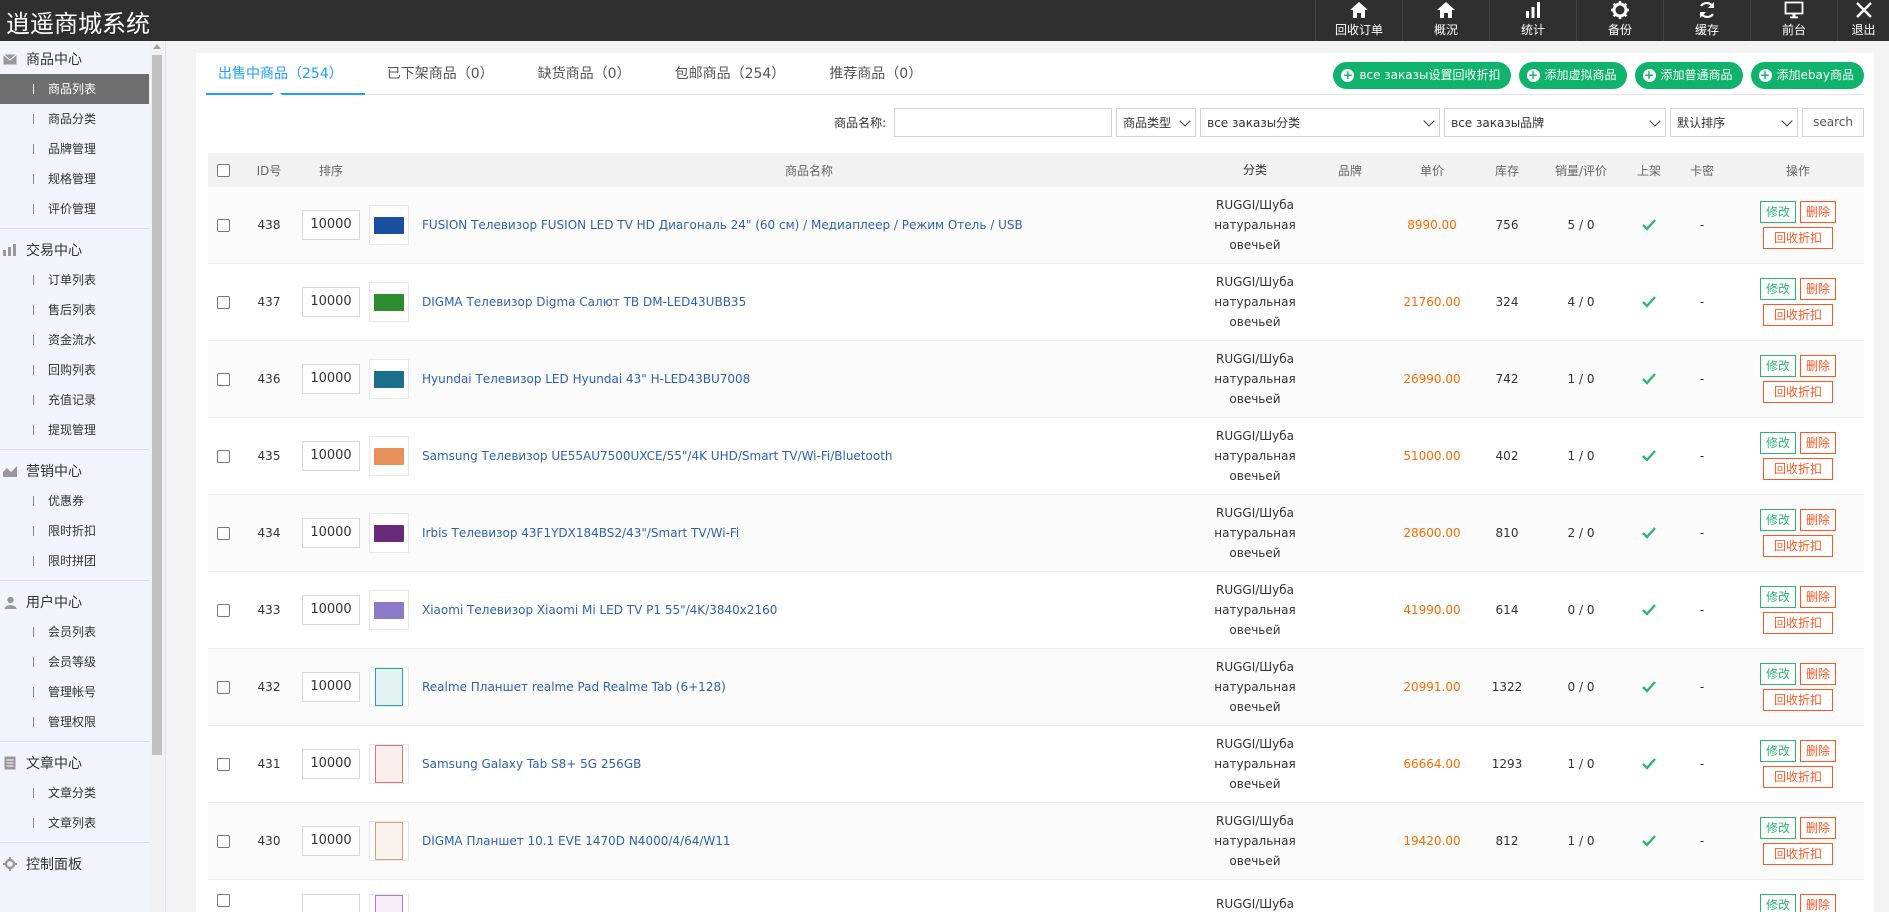 This screenshot has height=912, width=1889. I want to click on sidebar-group-title: 控制面板, so click(82, 864).